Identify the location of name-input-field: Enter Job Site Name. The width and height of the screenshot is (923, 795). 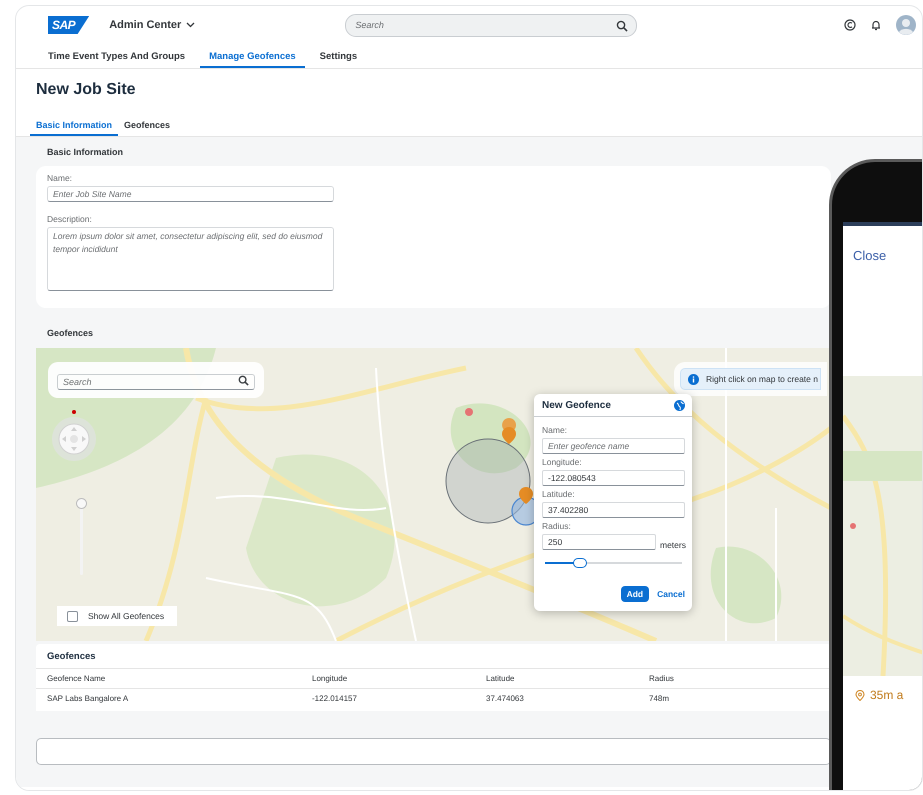
(190, 194).